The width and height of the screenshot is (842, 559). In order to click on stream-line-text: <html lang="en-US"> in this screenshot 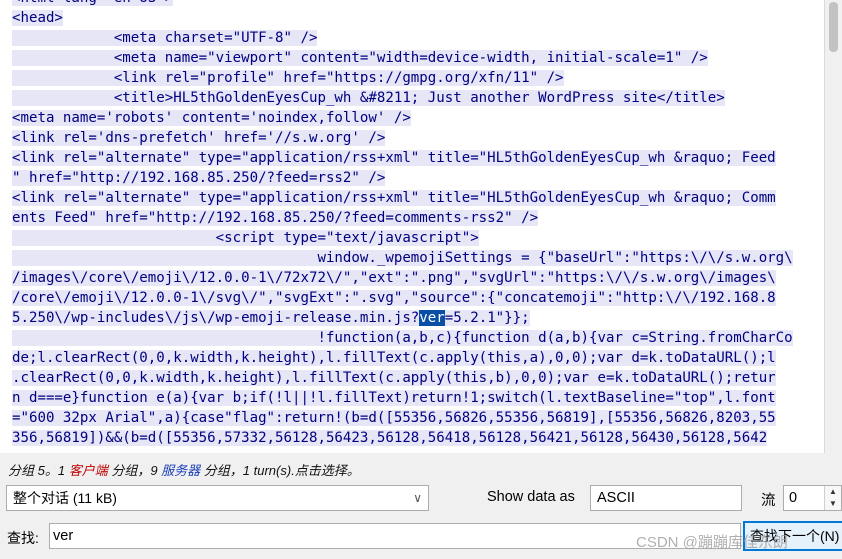, I will do `click(93, 3)`.